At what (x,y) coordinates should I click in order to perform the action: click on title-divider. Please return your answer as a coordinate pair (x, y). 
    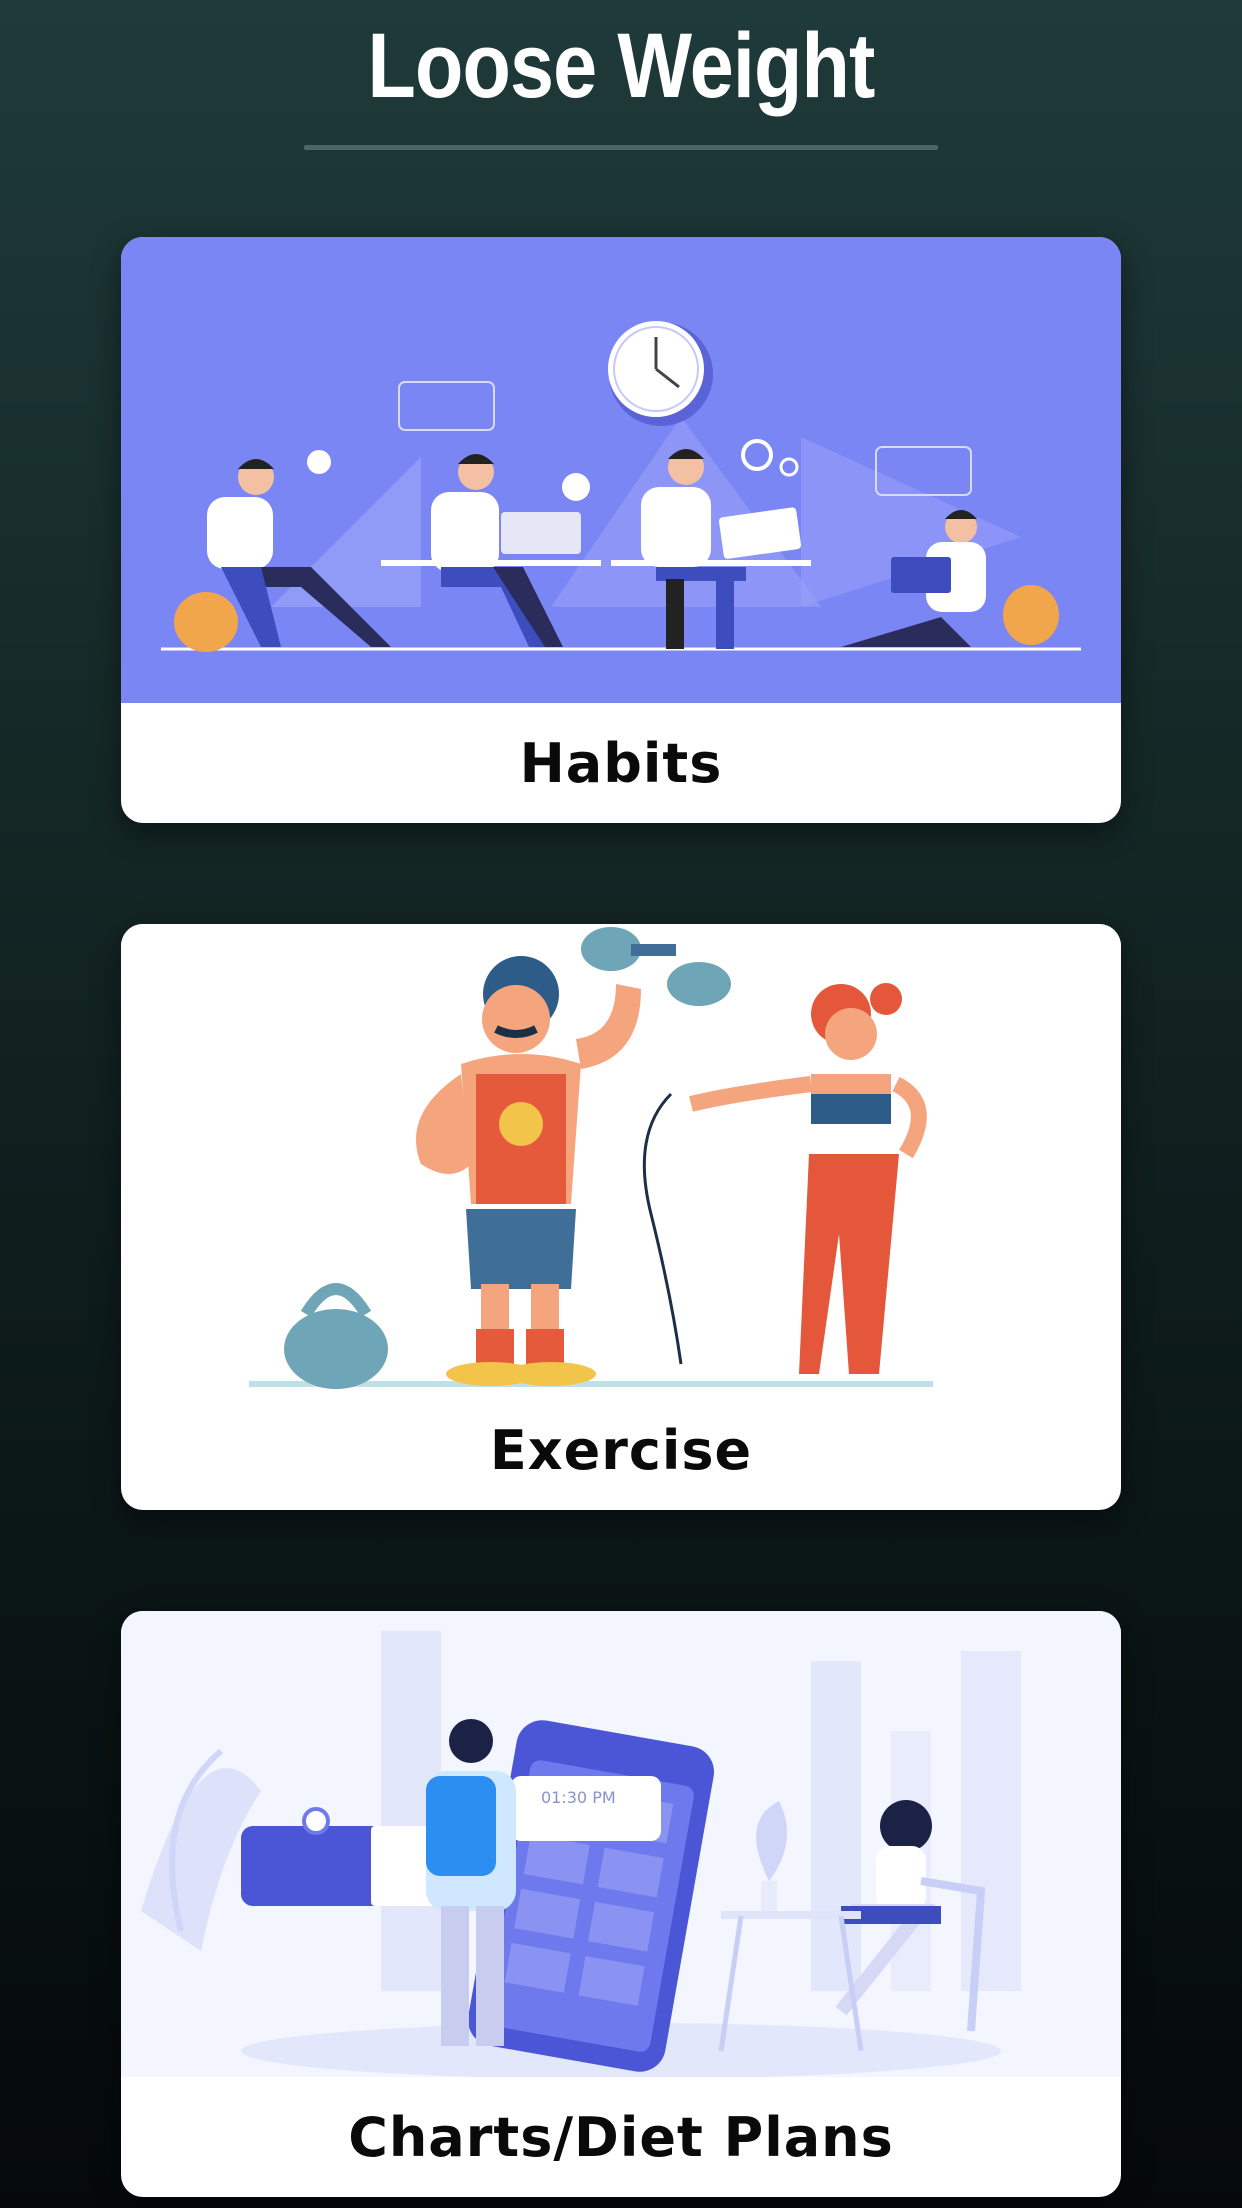
    Looking at the image, I should click on (621, 147).